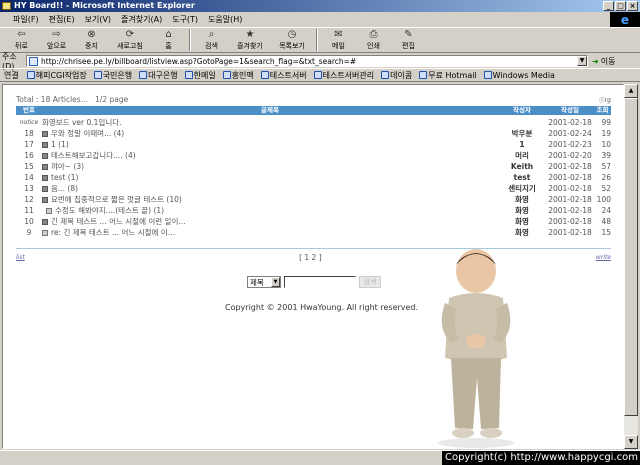 The image size is (640, 465). Describe the element at coordinates (29, 122) in the screenshot. I see `notice-badge: notice` at that location.